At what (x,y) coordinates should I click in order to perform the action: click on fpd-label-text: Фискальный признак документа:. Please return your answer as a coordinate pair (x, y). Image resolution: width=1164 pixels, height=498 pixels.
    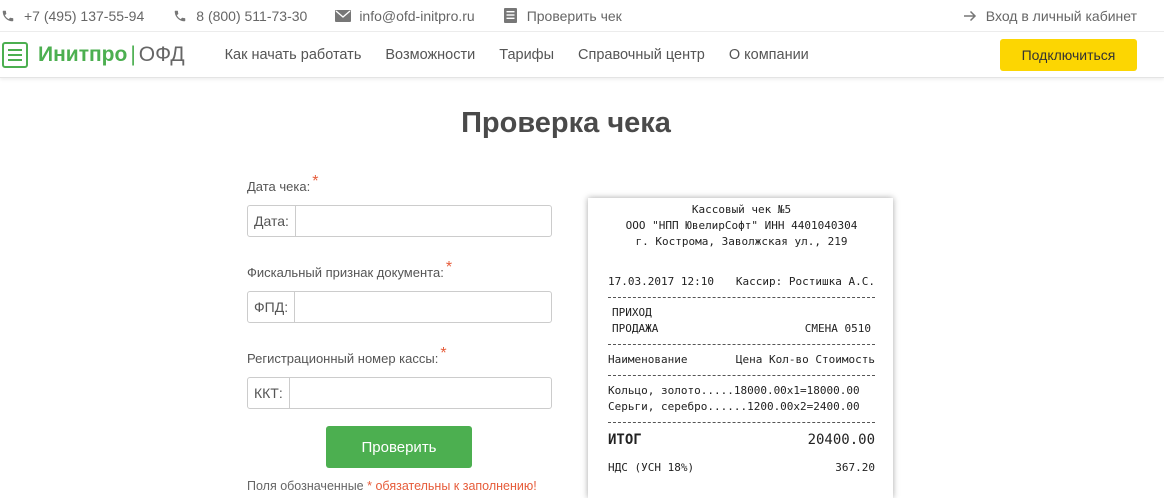
    Looking at the image, I should click on (345, 272).